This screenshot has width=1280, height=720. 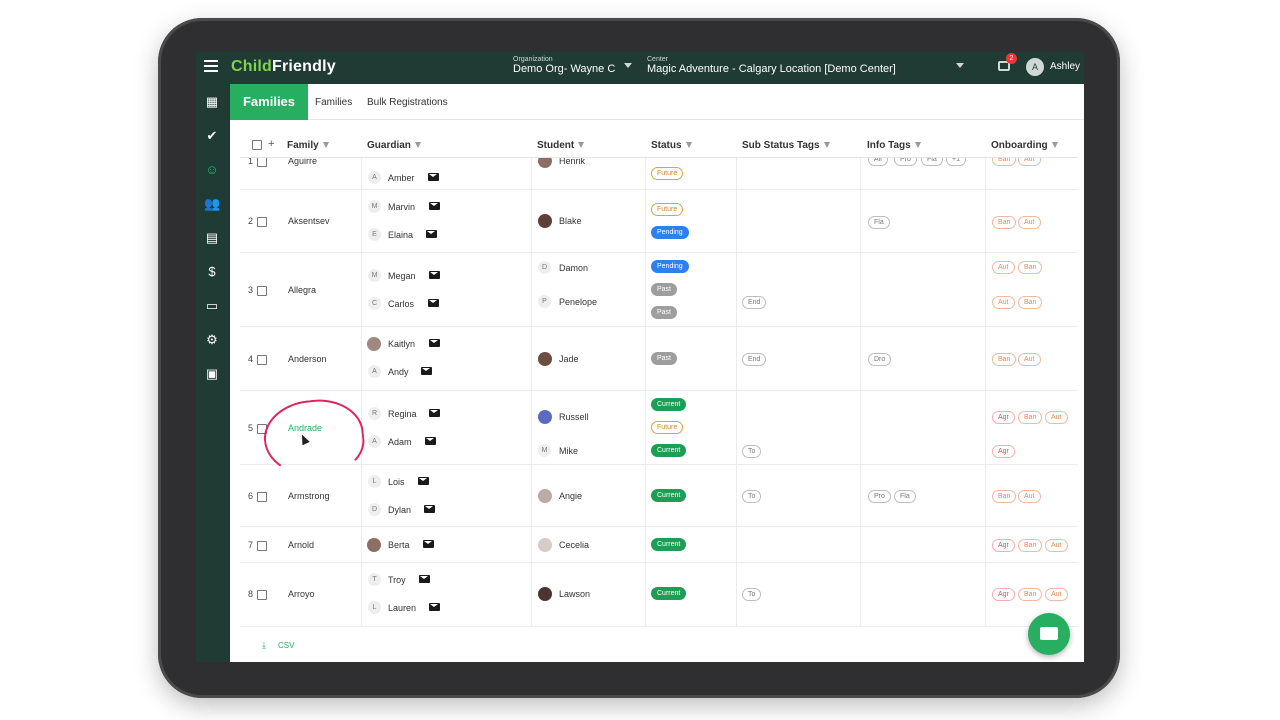 What do you see at coordinates (1024, 145) in the screenshot?
I see `column-header-onboarding: Onboarding` at bounding box center [1024, 145].